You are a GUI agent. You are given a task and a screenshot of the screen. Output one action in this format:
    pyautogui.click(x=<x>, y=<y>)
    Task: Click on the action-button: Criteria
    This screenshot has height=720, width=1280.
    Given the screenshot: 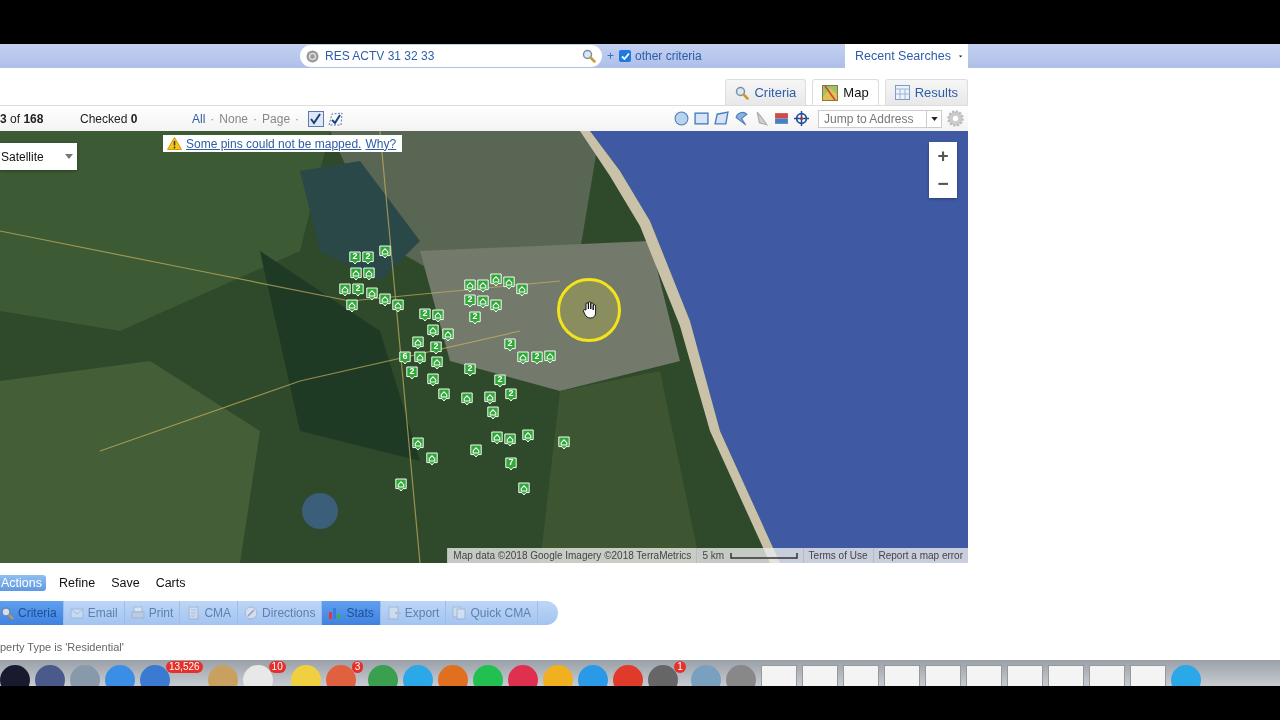 What is the action you would take?
    pyautogui.click(x=32, y=613)
    